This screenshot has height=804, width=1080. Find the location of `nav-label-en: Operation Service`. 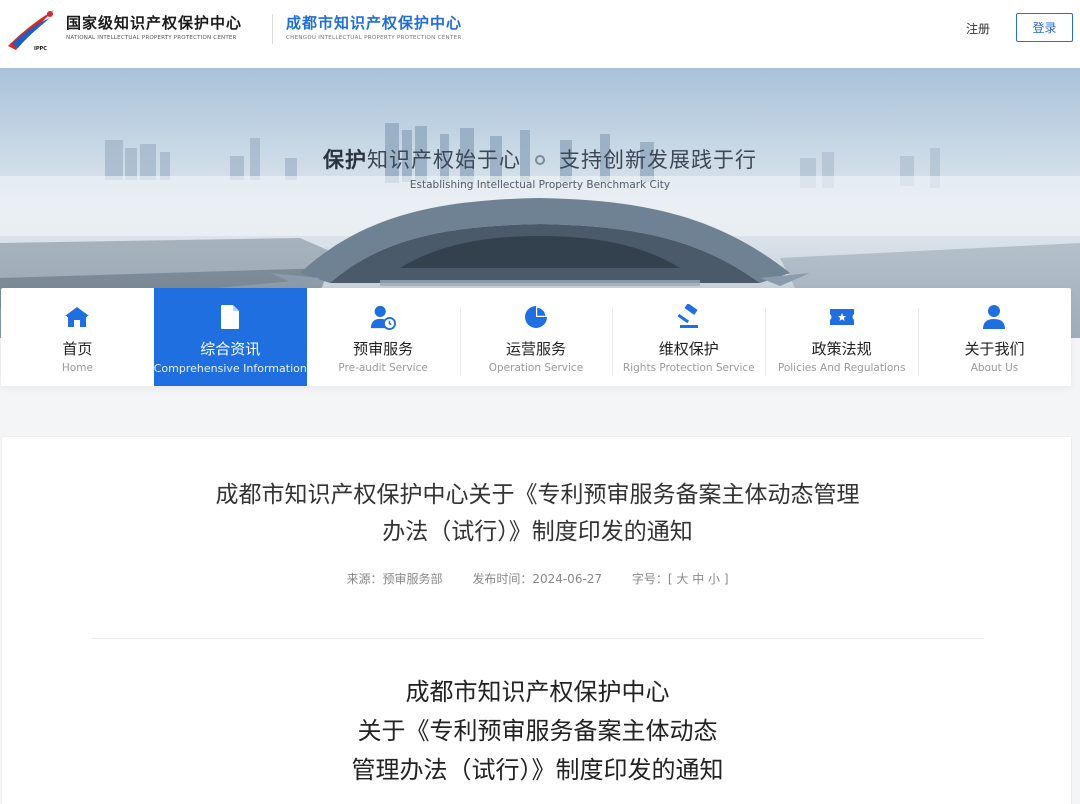

nav-label-en: Operation Service is located at coordinates (536, 368).